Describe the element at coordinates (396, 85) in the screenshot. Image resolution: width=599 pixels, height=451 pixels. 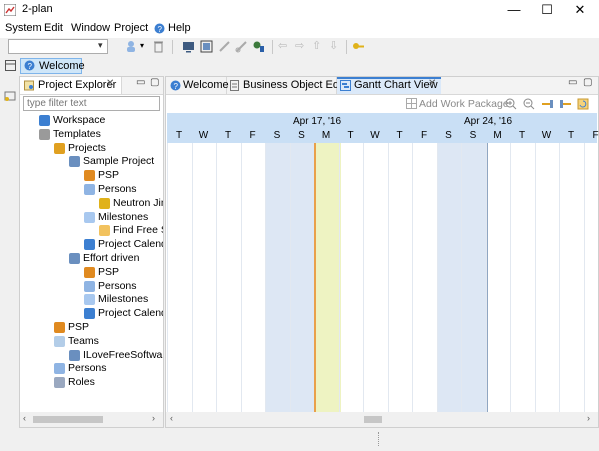
I see `tab-gantt-chart-view-label: Gantt Chart View` at that location.